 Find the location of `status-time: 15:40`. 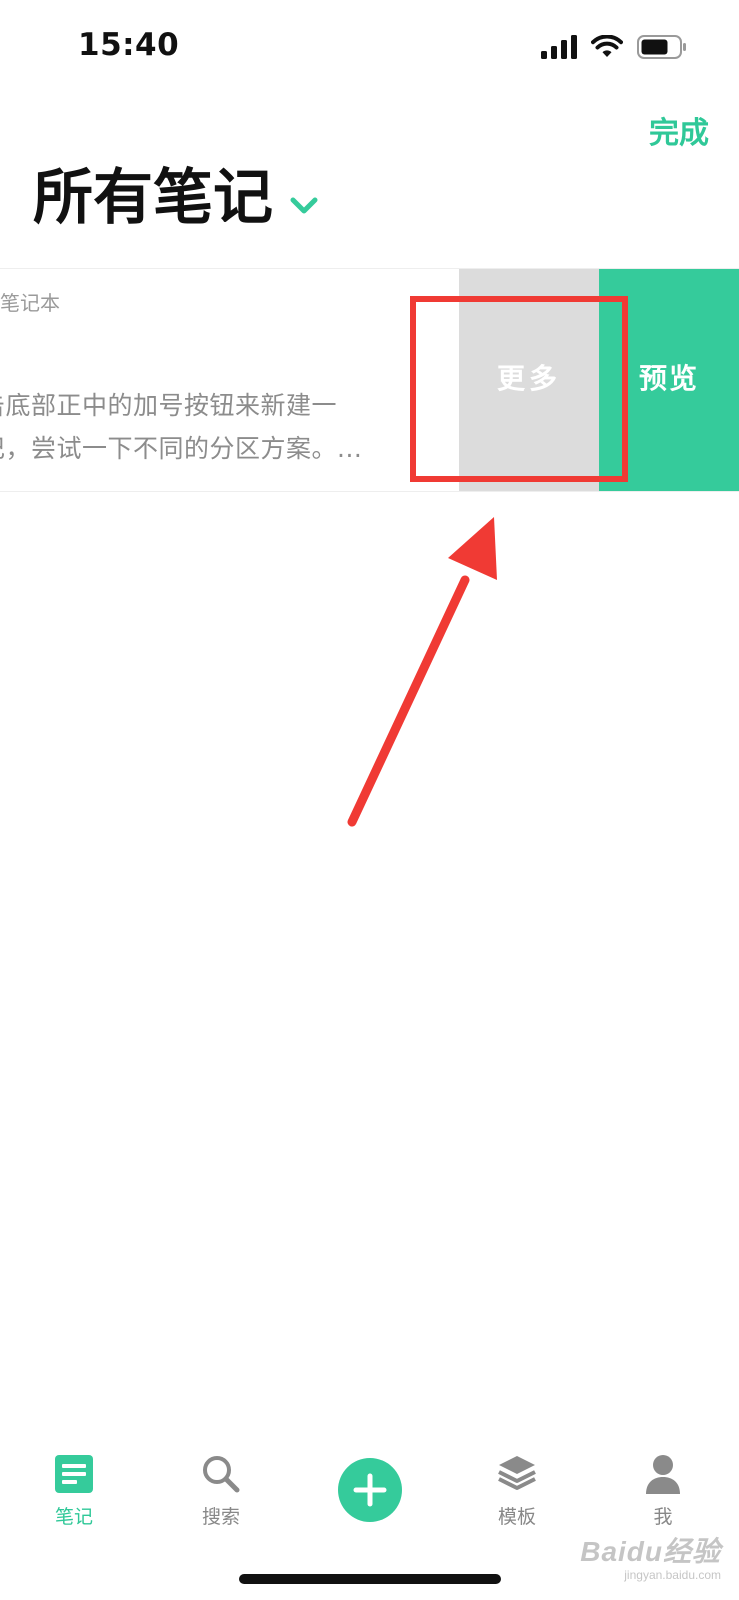

status-time: 15:40 is located at coordinates (129, 45).